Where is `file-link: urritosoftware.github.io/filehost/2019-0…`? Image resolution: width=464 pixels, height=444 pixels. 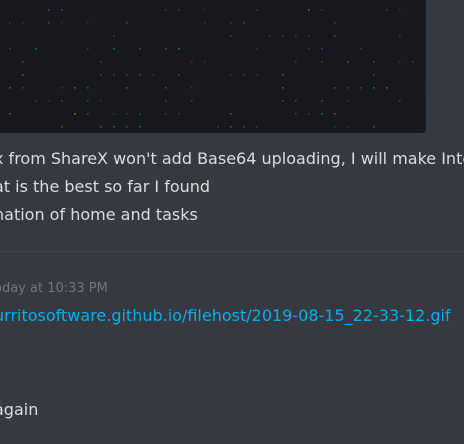 file-link: urritosoftware.github.io/filehost/2019-0… is located at coordinates (225, 316).